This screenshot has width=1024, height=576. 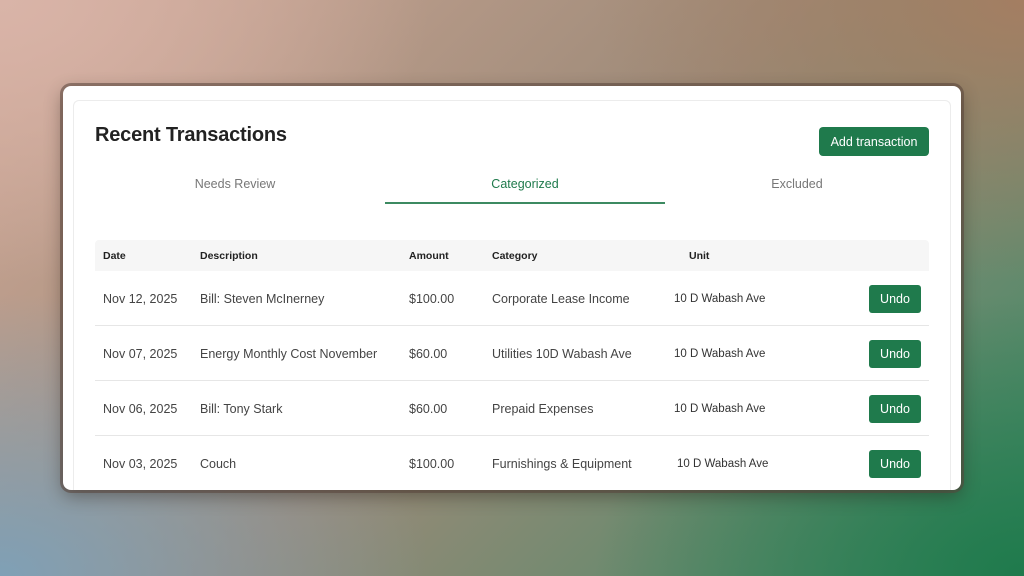 I want to click on row-category: Prepaid Expenses, so click(x=543, y=409).